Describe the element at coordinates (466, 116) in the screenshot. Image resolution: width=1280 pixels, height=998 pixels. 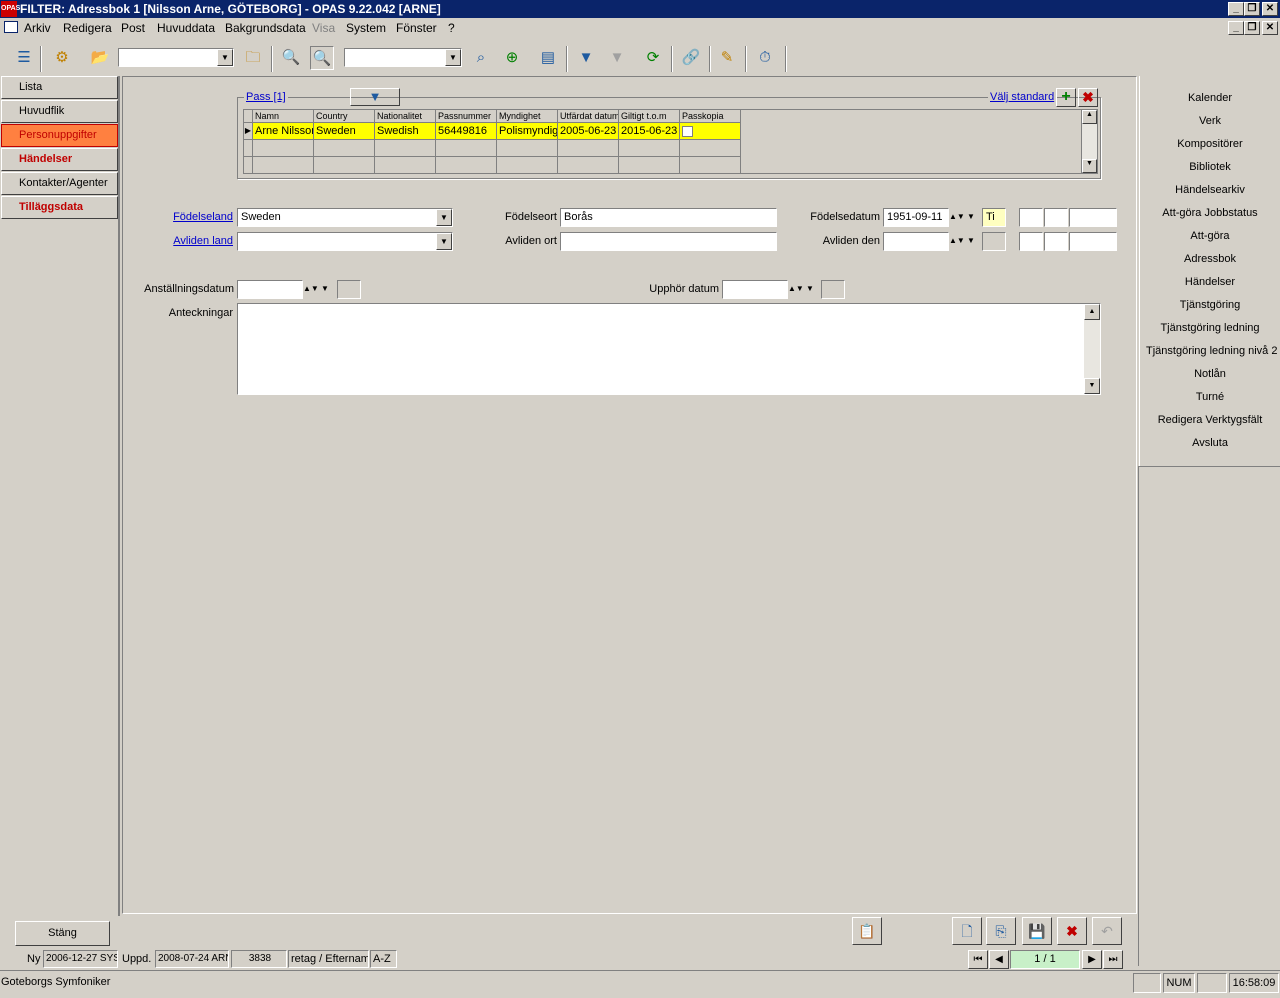
I see `column-header: Passnummer` at that location.